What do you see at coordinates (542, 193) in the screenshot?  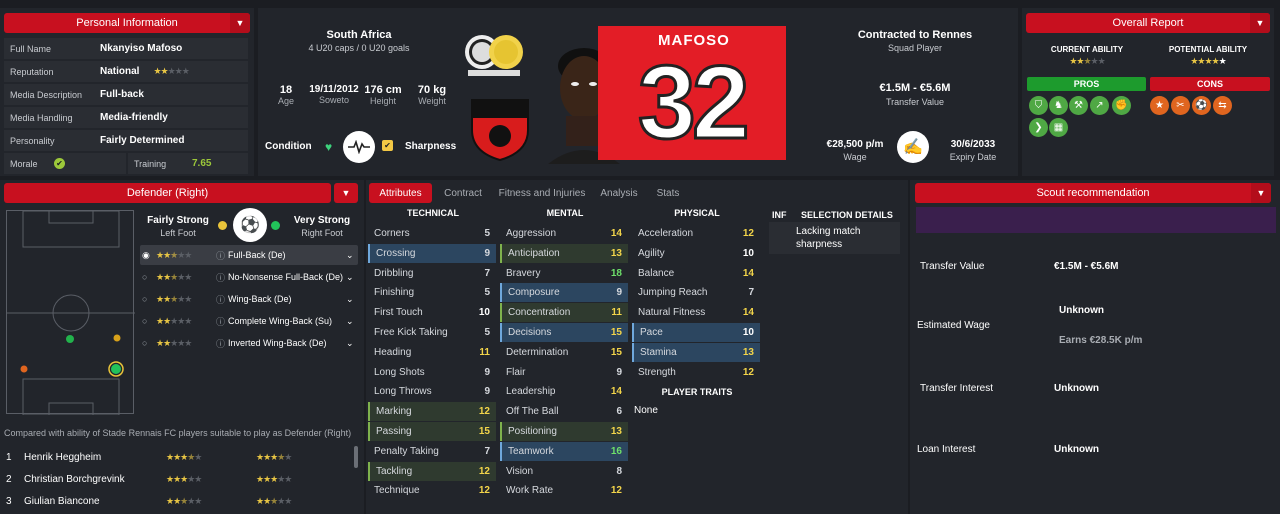 I see `tab-fitness: Fitness and Injuries` at bounding box center [542, 193].